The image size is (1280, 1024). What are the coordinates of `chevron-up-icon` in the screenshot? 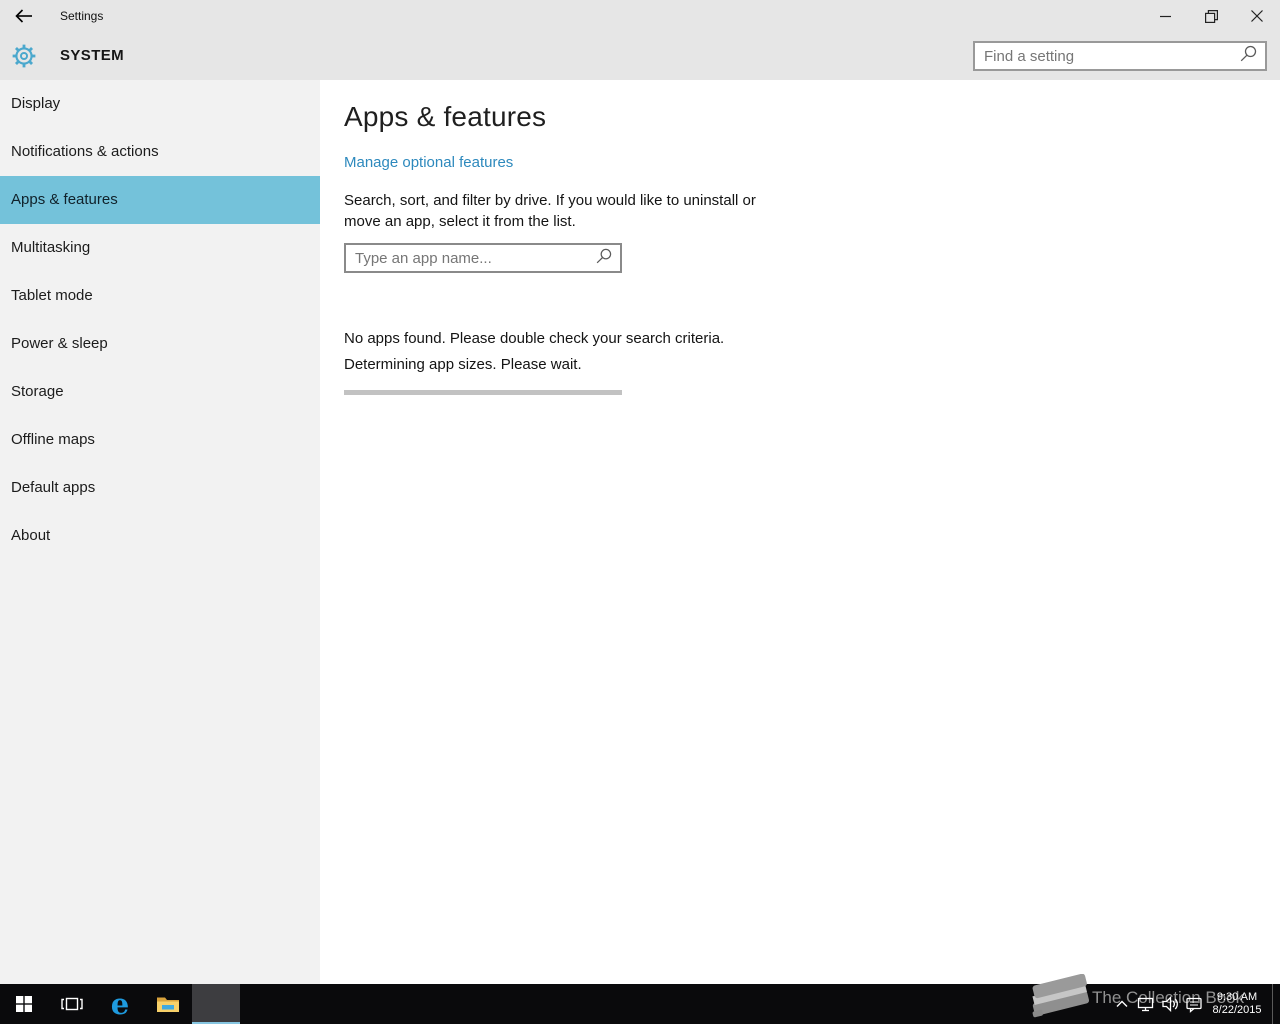 It's located at (1122, 1003).